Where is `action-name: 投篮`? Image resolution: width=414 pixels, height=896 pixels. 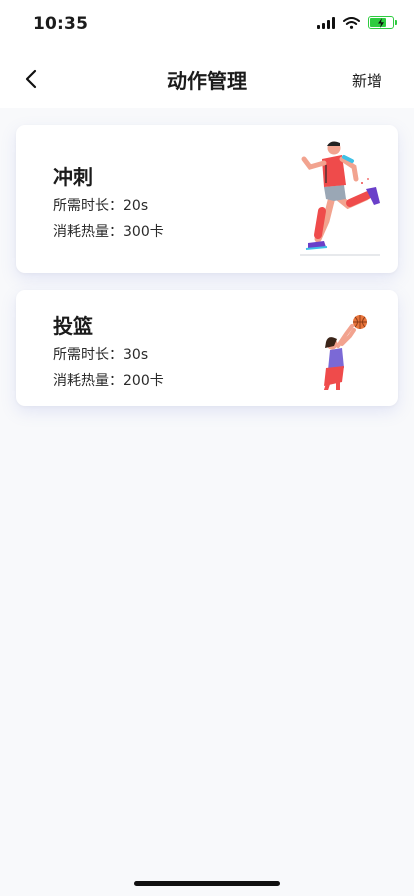 action-name: 投篮 is located at coordinates (73, 326).